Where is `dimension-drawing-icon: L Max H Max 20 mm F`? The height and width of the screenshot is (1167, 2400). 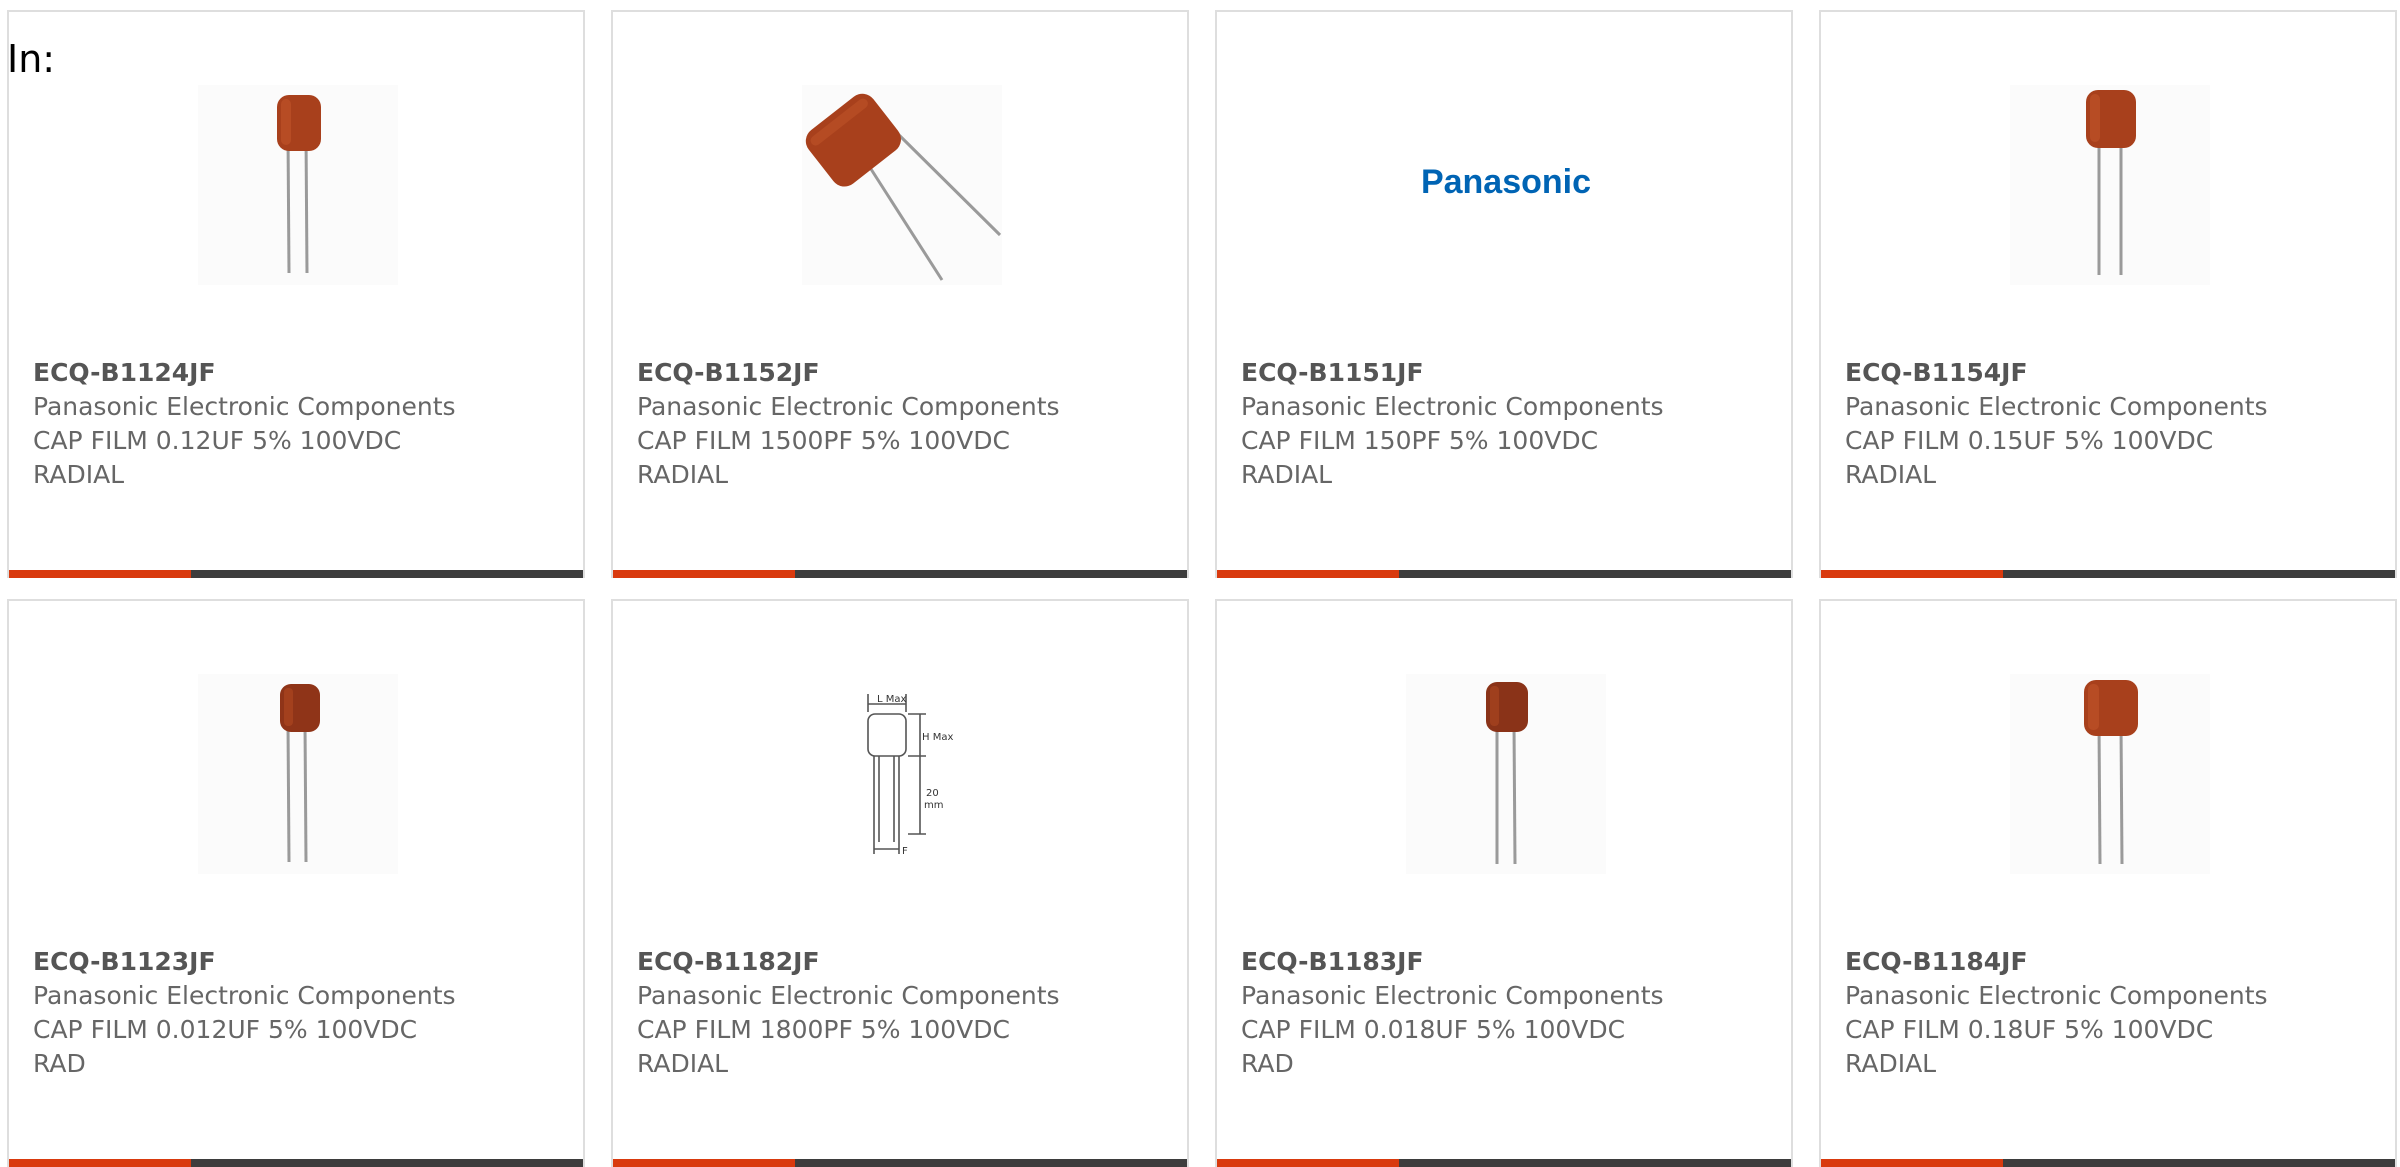
dimension-drawing-icon: L Max H Max 20 mm F is located at coordinates (902, 774).